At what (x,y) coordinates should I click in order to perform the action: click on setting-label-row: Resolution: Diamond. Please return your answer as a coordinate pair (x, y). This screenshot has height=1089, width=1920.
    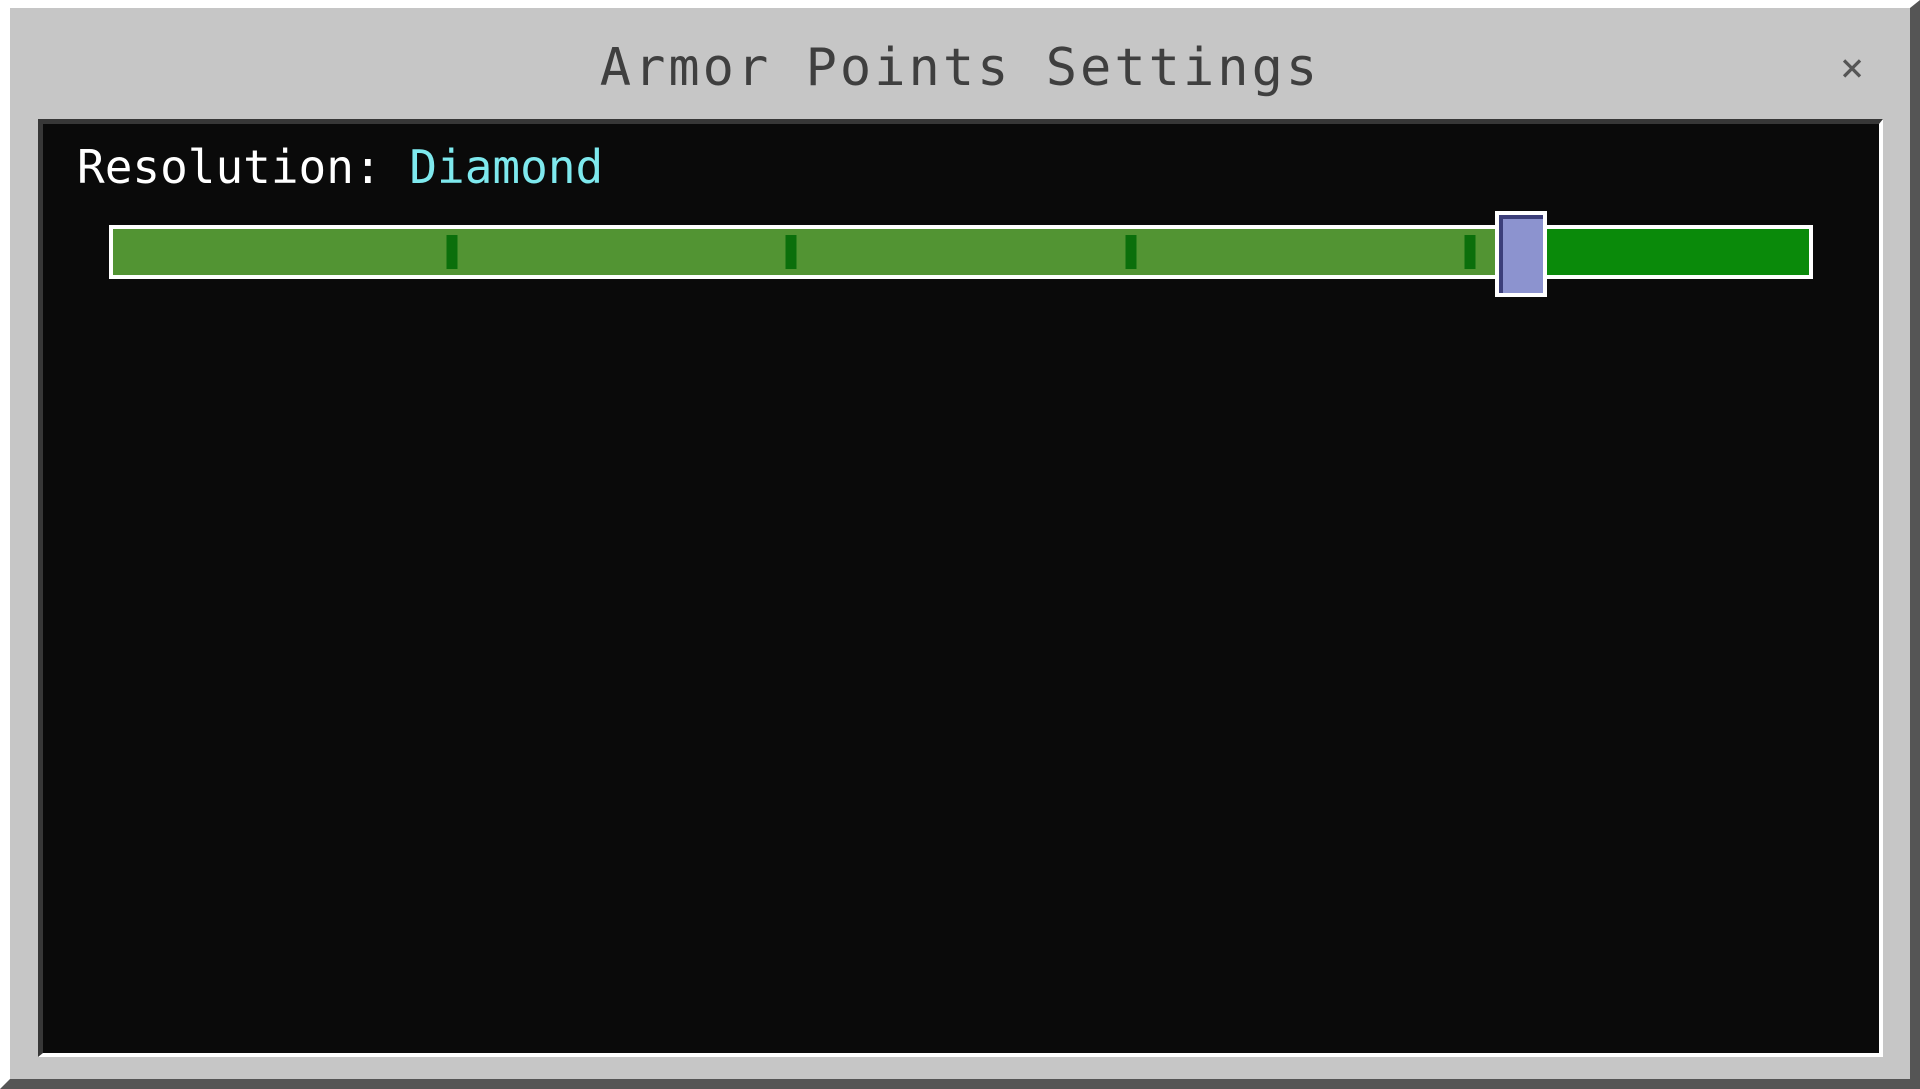
    Looking at the image, I should click on (340, 167).